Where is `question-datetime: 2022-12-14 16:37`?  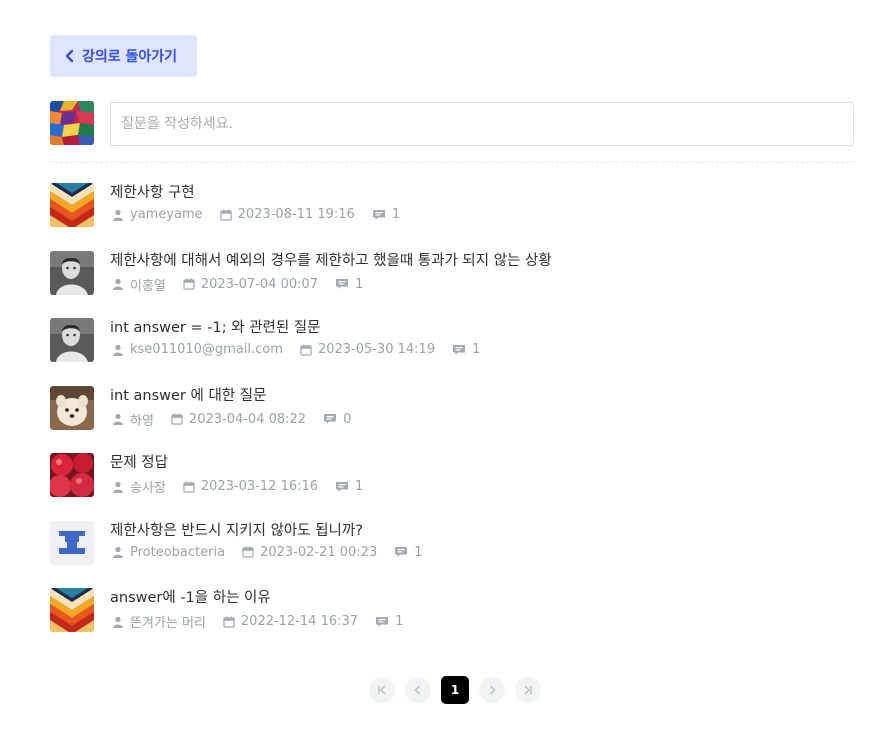
question-datetime: 2022-12-14 16:37 is located at coordinates (299, 621).